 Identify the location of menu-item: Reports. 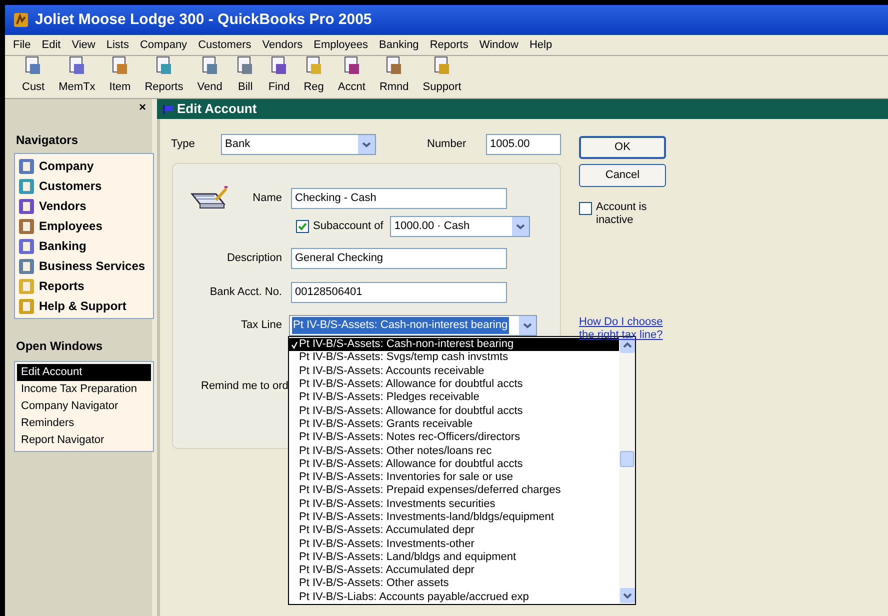
(449, 45).